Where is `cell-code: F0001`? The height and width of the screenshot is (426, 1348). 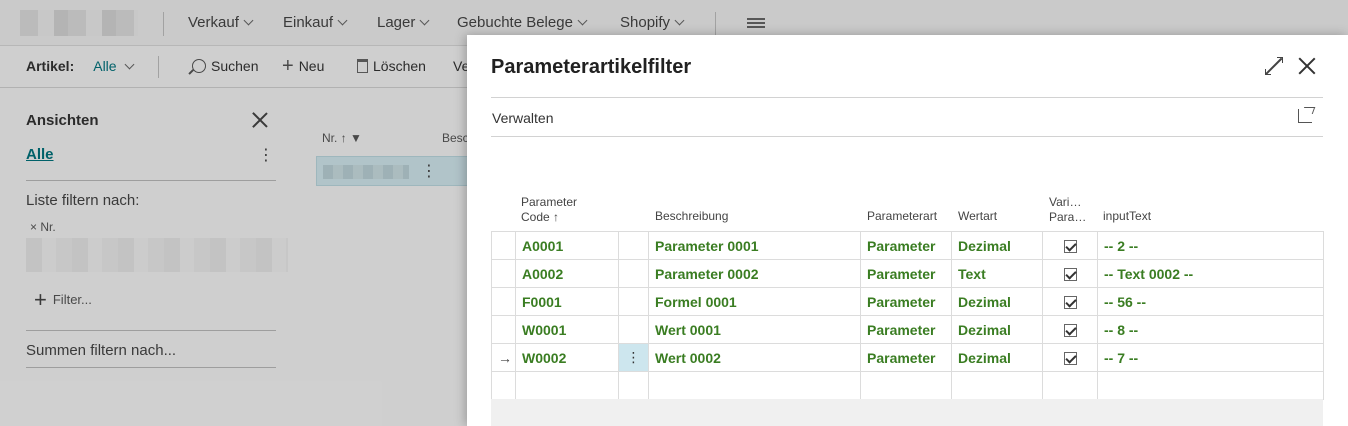
cell-code: F0001 is located at coordinates (567, 301).